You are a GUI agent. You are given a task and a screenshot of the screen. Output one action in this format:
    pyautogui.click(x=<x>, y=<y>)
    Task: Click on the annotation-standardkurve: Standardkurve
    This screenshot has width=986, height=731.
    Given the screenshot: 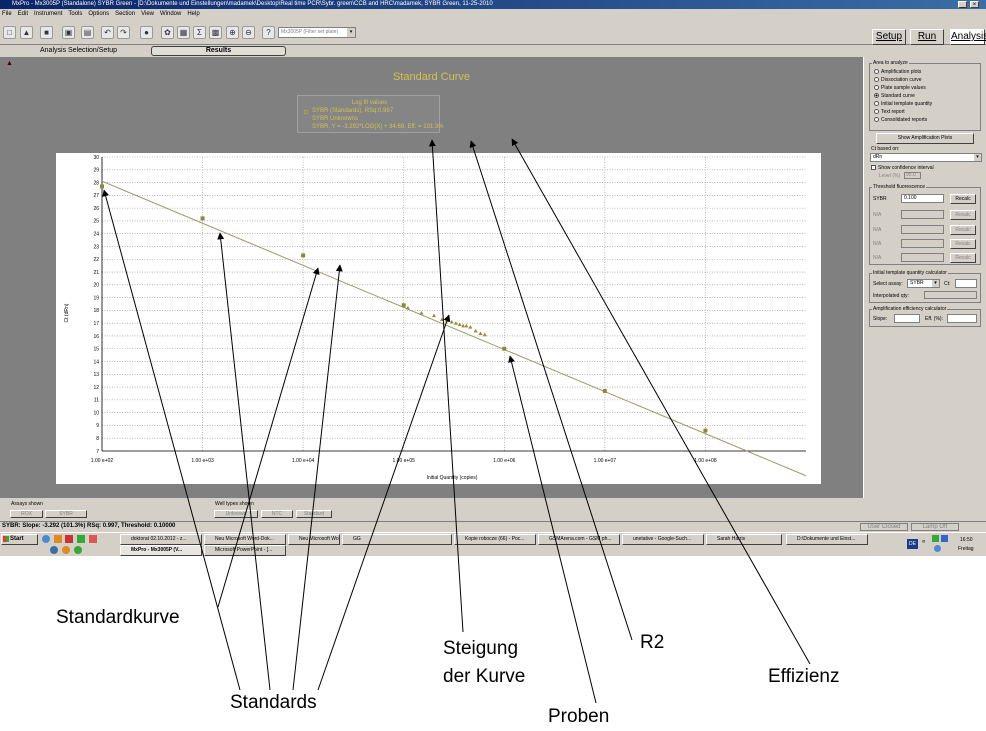 What is the action you would take?
    pyautogui.click(x=118, y=617)
    